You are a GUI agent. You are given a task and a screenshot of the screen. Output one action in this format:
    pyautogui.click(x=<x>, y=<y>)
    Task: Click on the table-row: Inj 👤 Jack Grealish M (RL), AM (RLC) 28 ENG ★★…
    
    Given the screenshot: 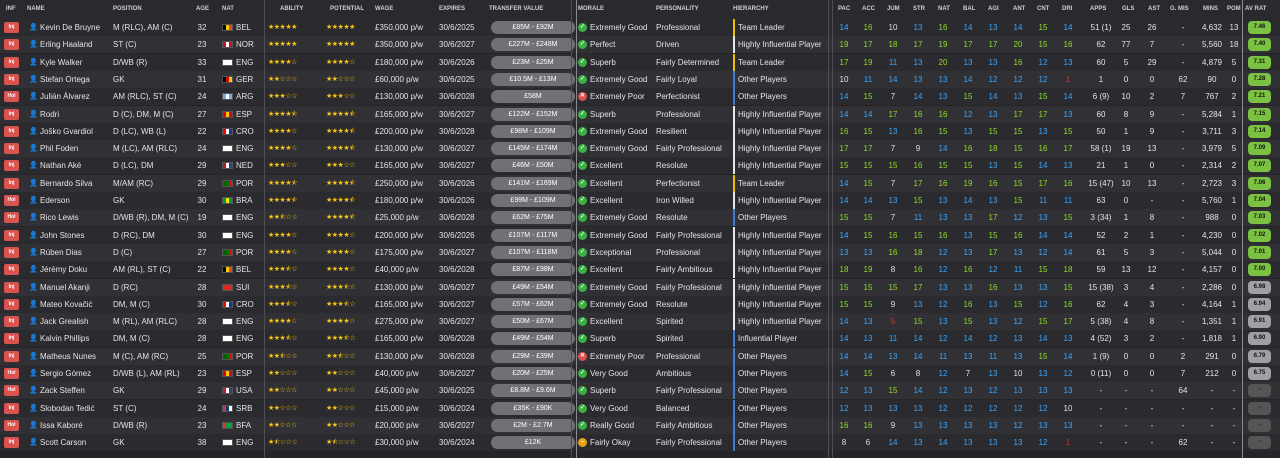 What is the action you would take?
    pyautogui.click(x=640, y=322)
    